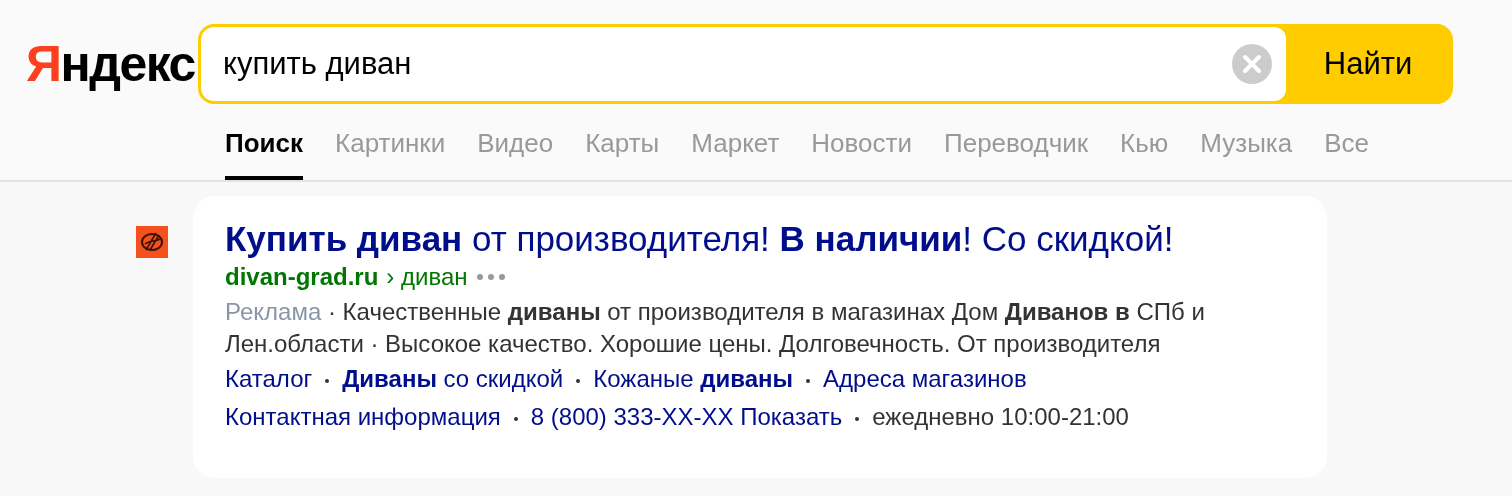  I want to click on domain-link: divan-grad.ru, so click(302, 277).